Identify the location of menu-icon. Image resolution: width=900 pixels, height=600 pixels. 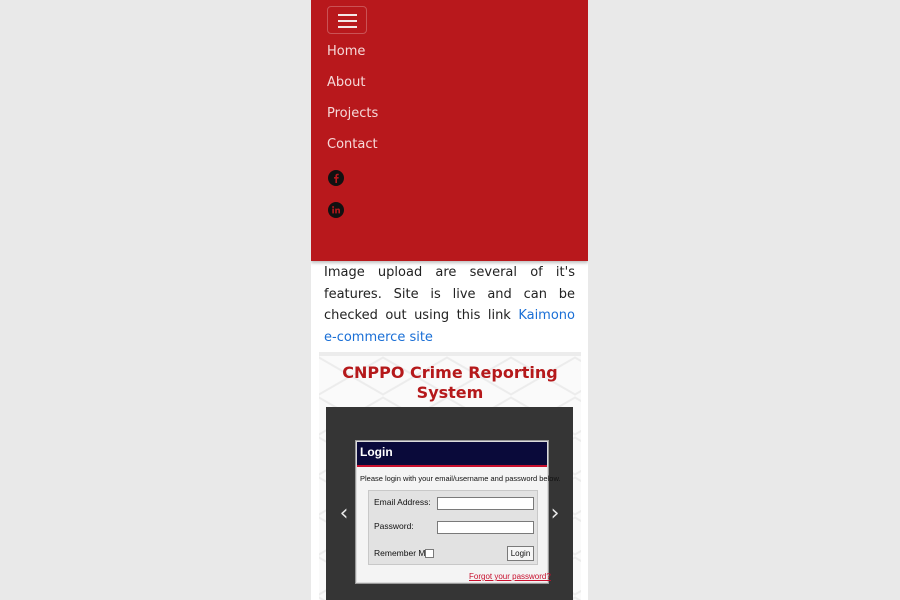
(347, 15).